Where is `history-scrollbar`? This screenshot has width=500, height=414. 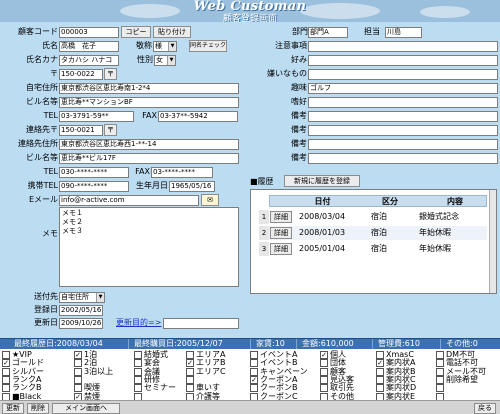
history-scrollbar is located at coordinates (492, 241).